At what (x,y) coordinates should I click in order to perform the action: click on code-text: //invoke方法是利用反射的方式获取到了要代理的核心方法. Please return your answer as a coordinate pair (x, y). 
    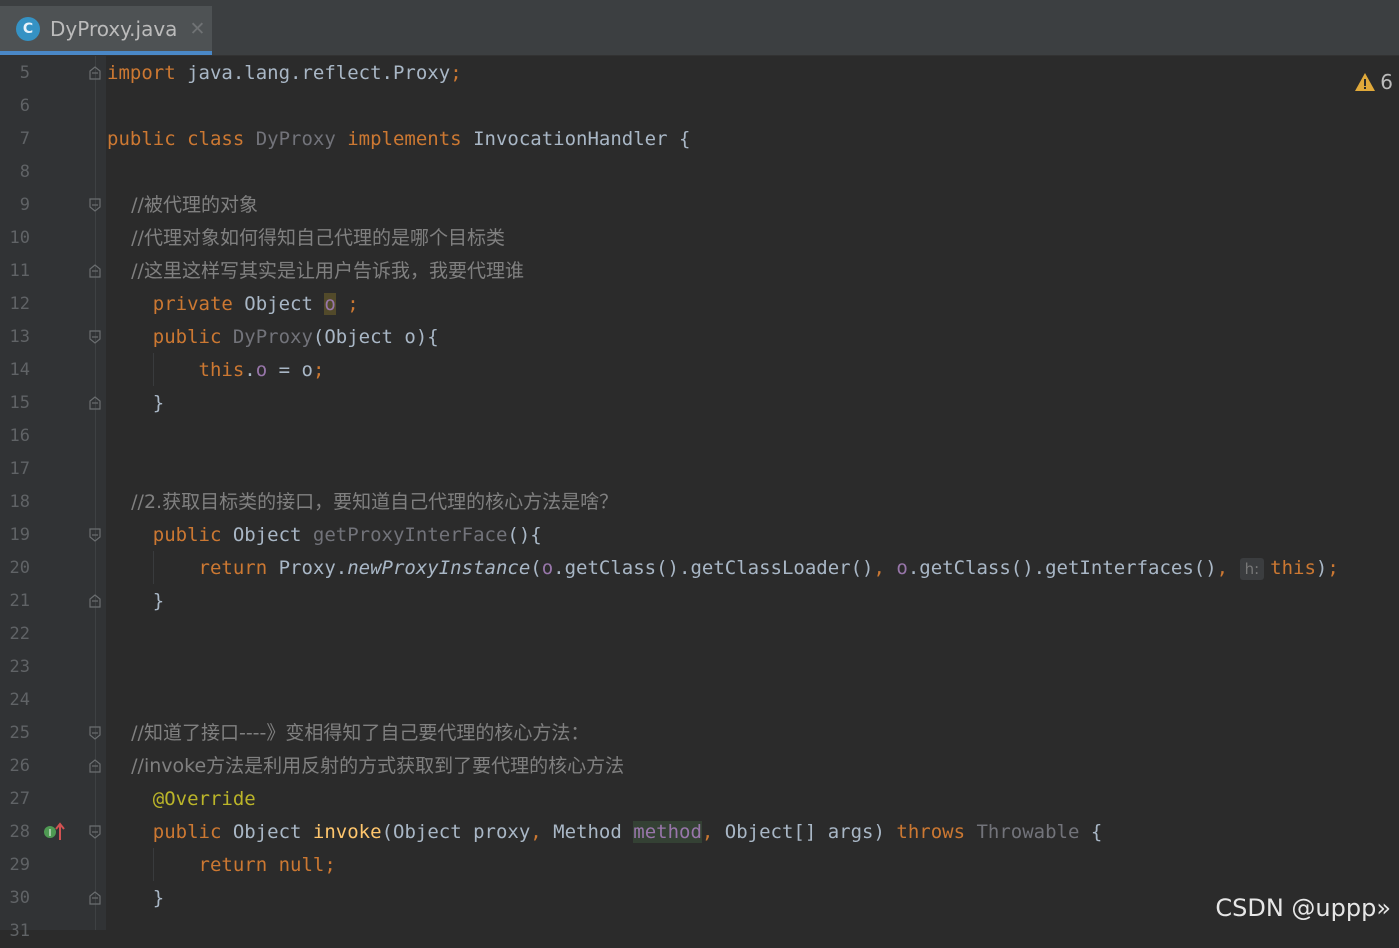
    Looking at the image, I should click on (365, 766).